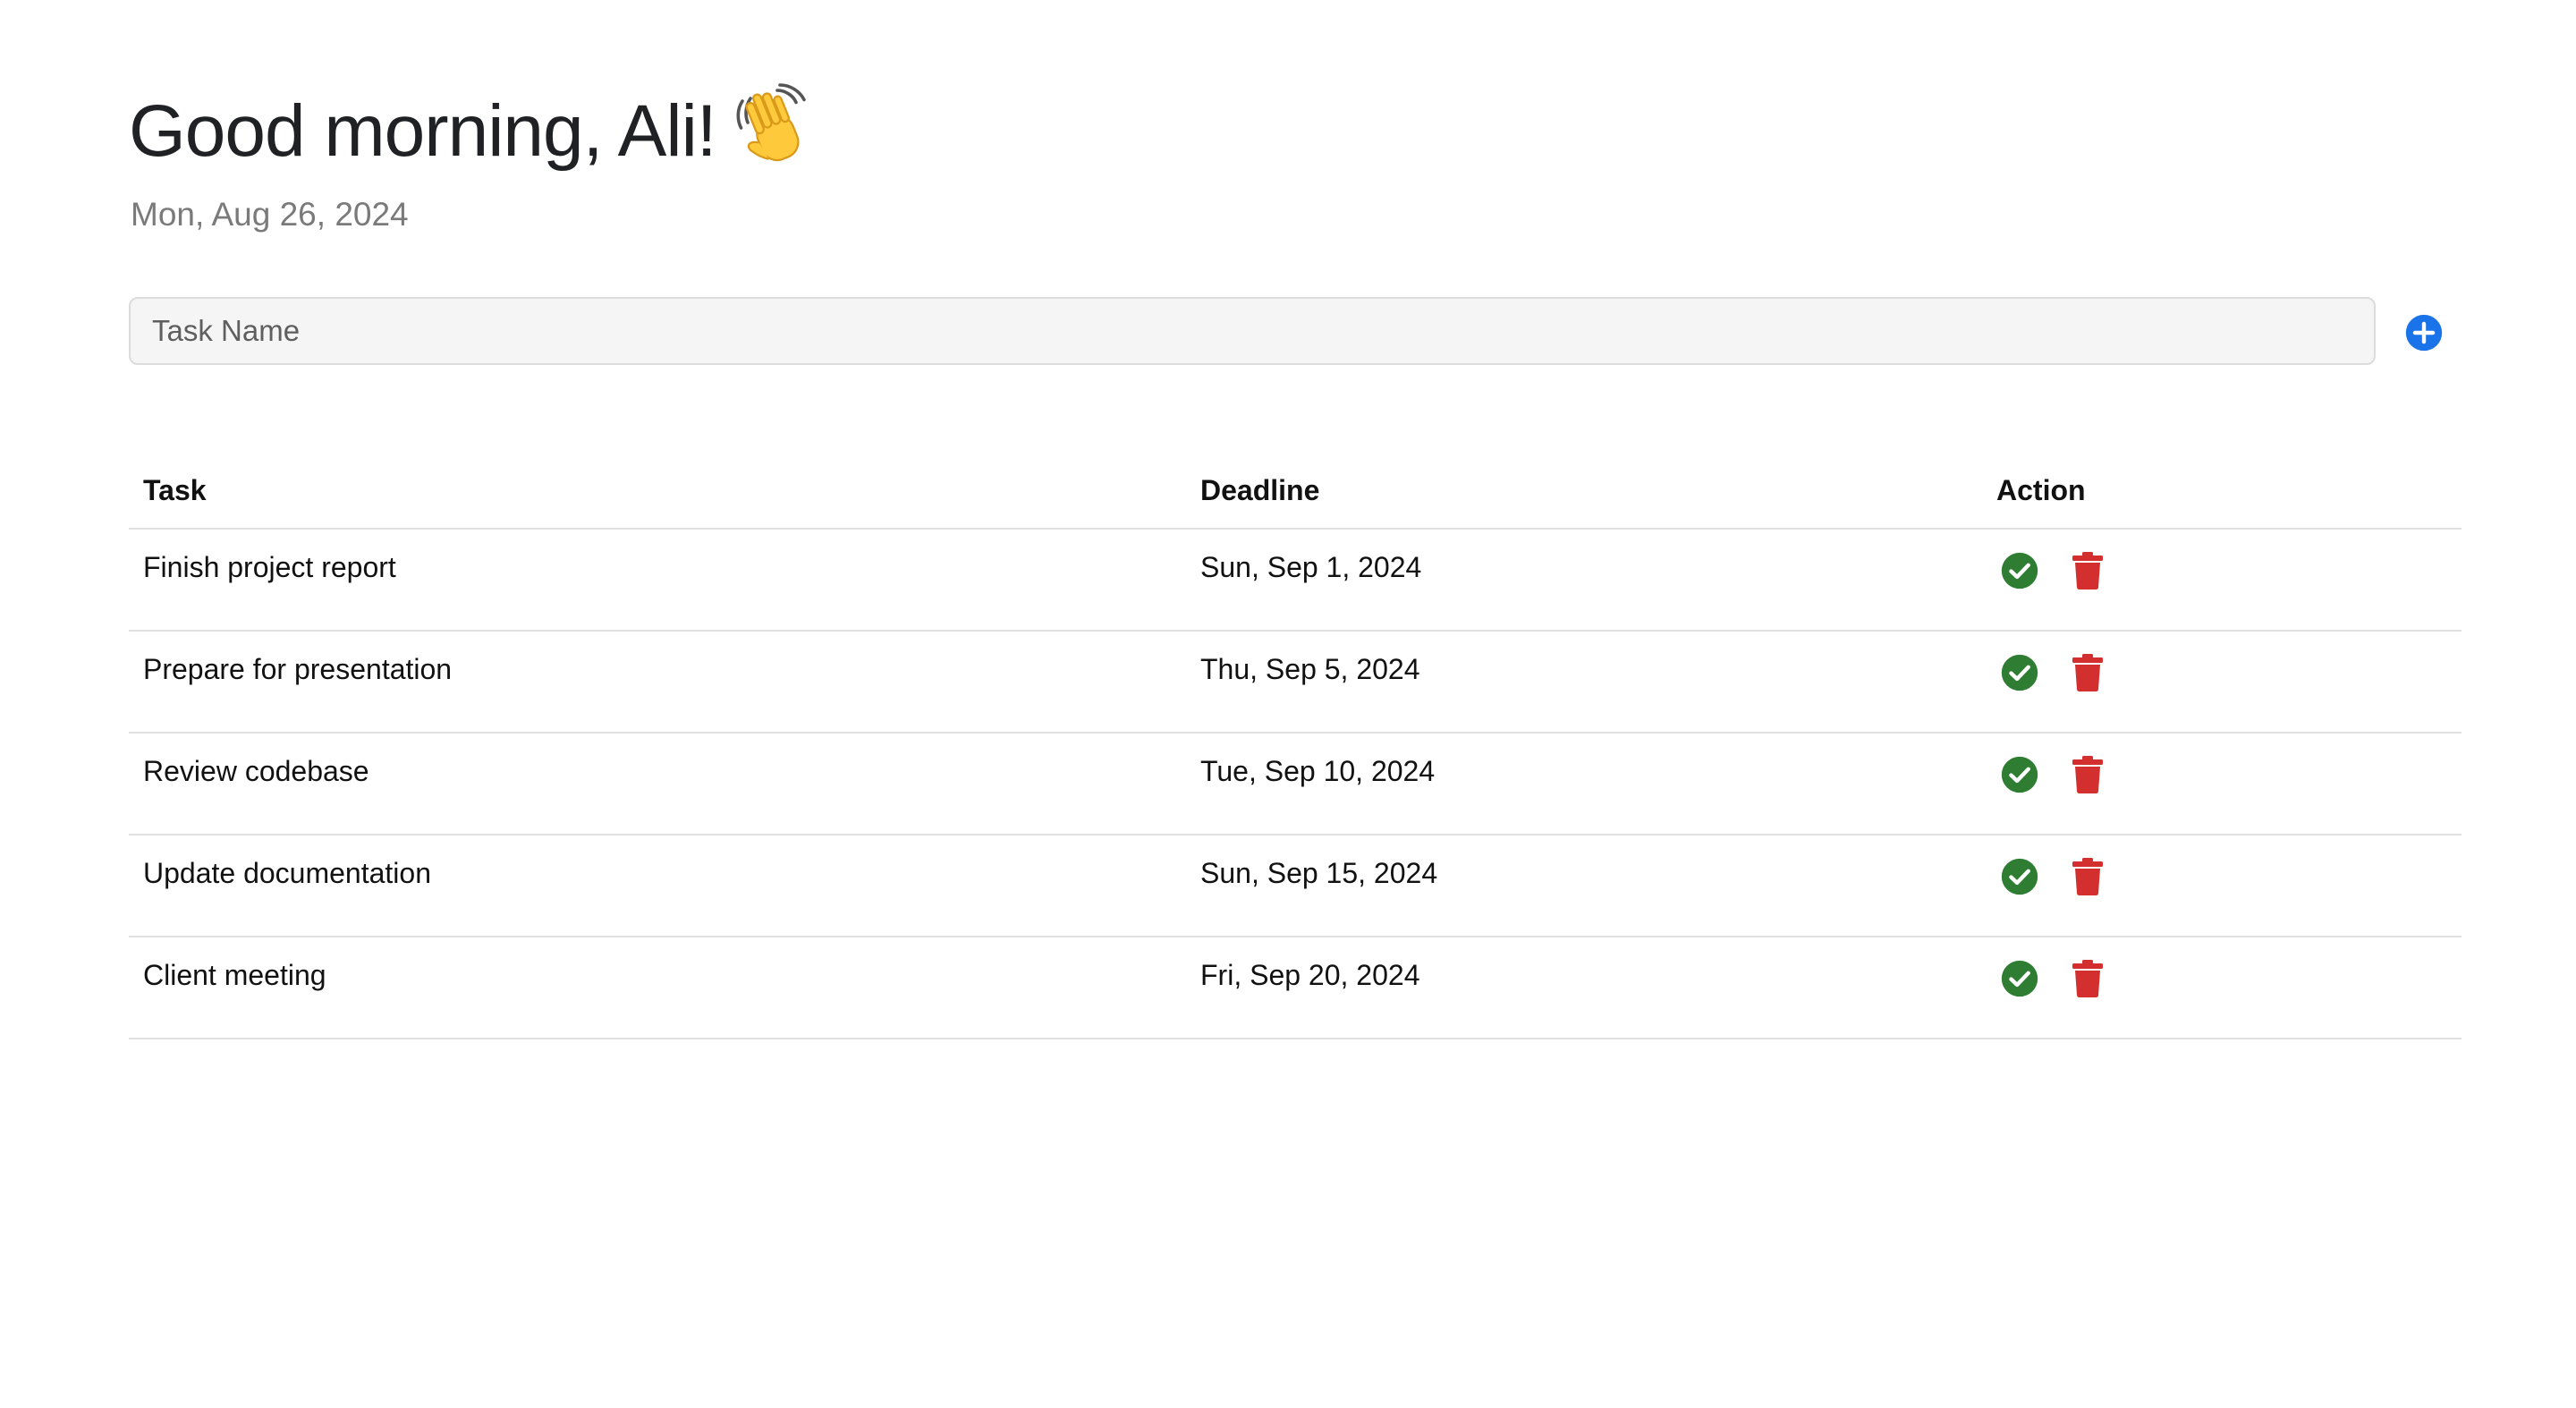 The image size is (2576, 1408). I want to click on deadline-cell: Sun, Sep 15, 2024, so click(1584, 886).